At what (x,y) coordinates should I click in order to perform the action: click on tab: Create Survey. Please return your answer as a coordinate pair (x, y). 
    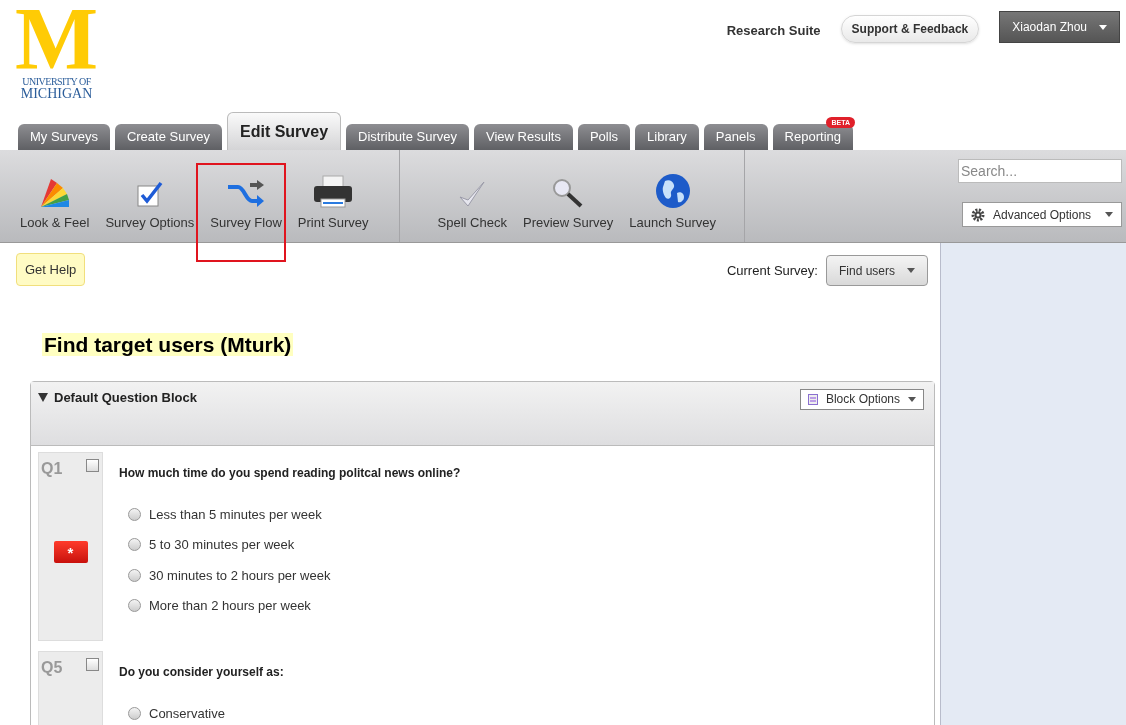
    Looking at the image, I should click on (168, 137).